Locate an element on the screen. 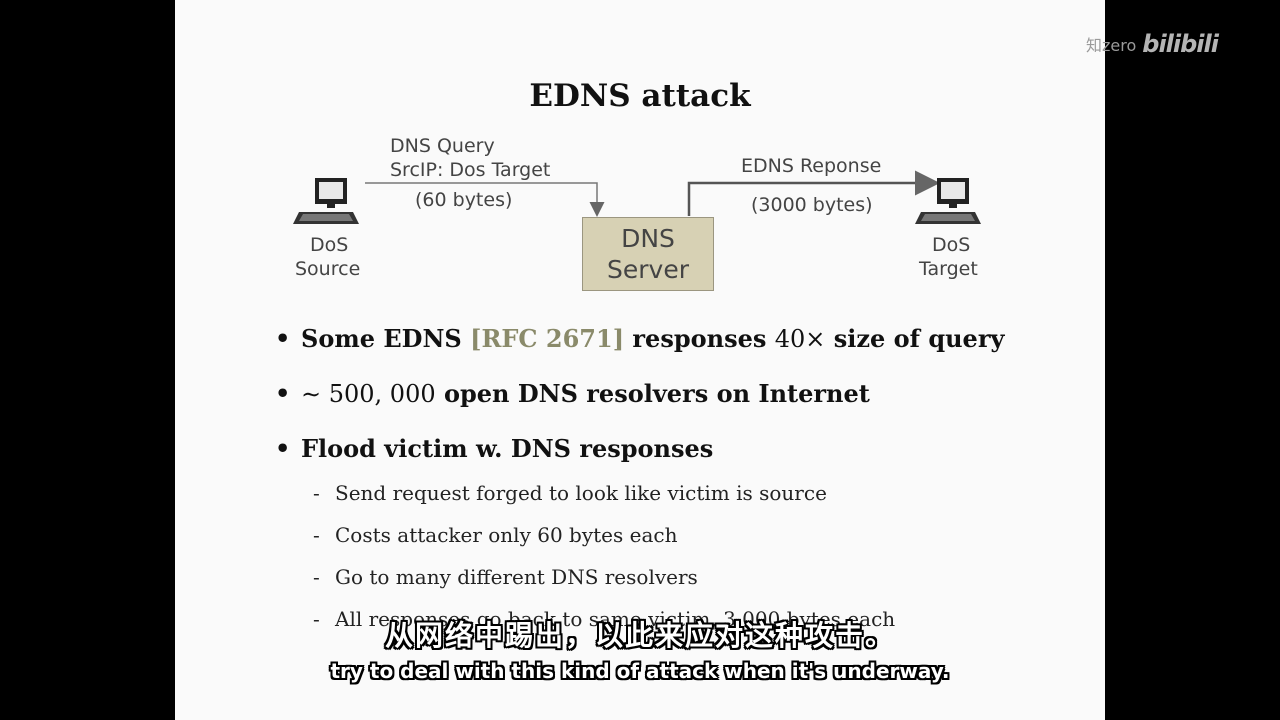  bullet-text: size of query is located at coordinates (919, 338).